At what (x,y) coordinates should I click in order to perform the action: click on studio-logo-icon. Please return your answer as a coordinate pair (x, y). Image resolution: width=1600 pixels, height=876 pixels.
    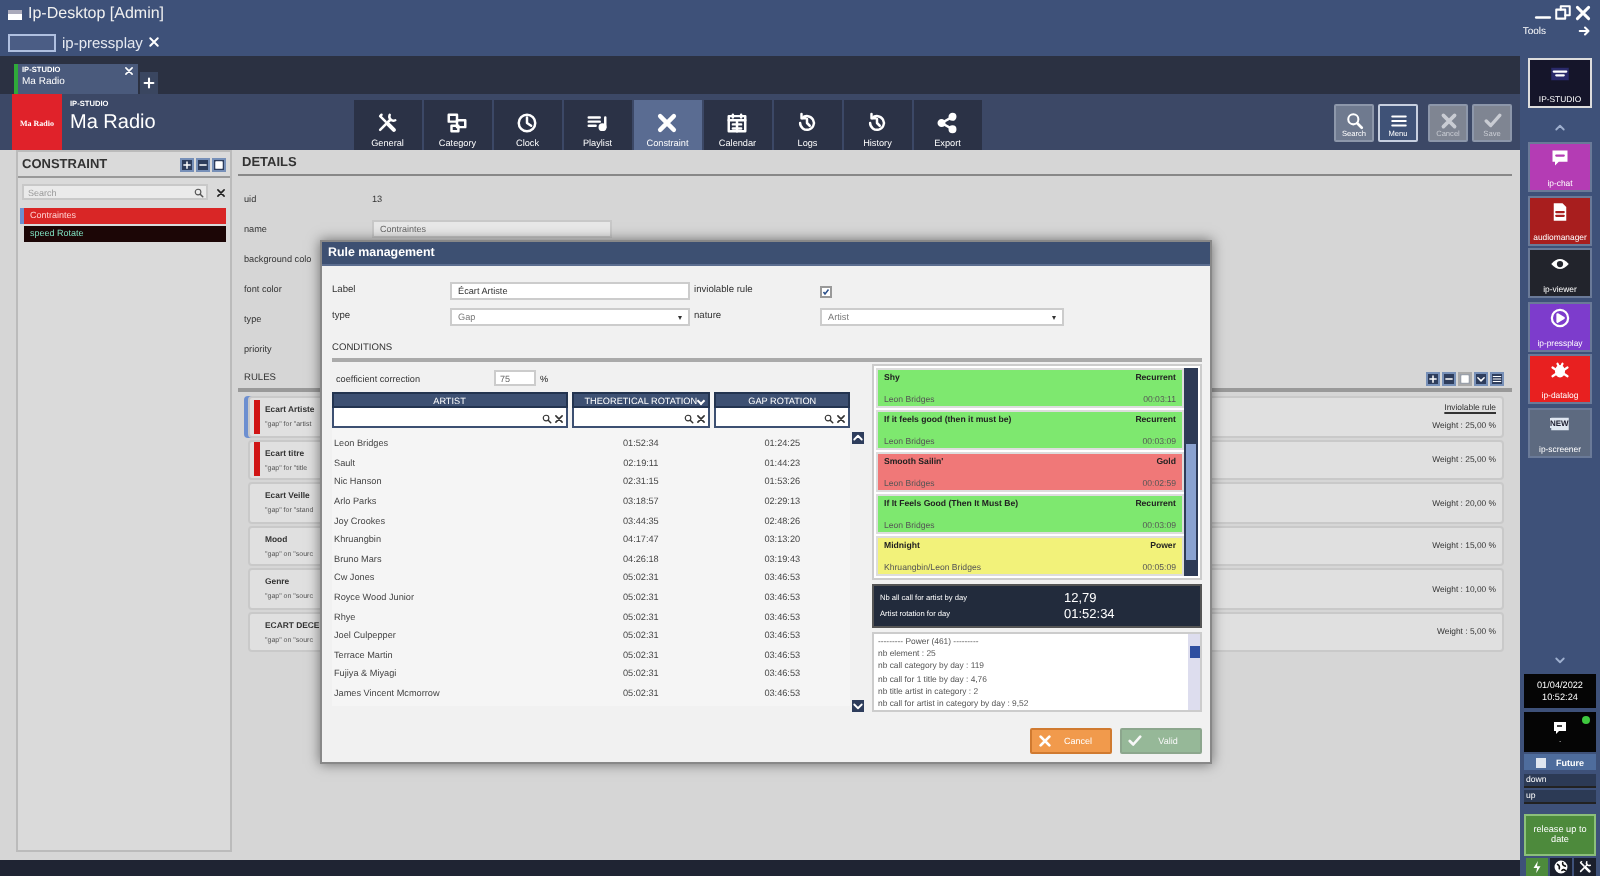
    Looking at the image, I should click on (1560, 74).